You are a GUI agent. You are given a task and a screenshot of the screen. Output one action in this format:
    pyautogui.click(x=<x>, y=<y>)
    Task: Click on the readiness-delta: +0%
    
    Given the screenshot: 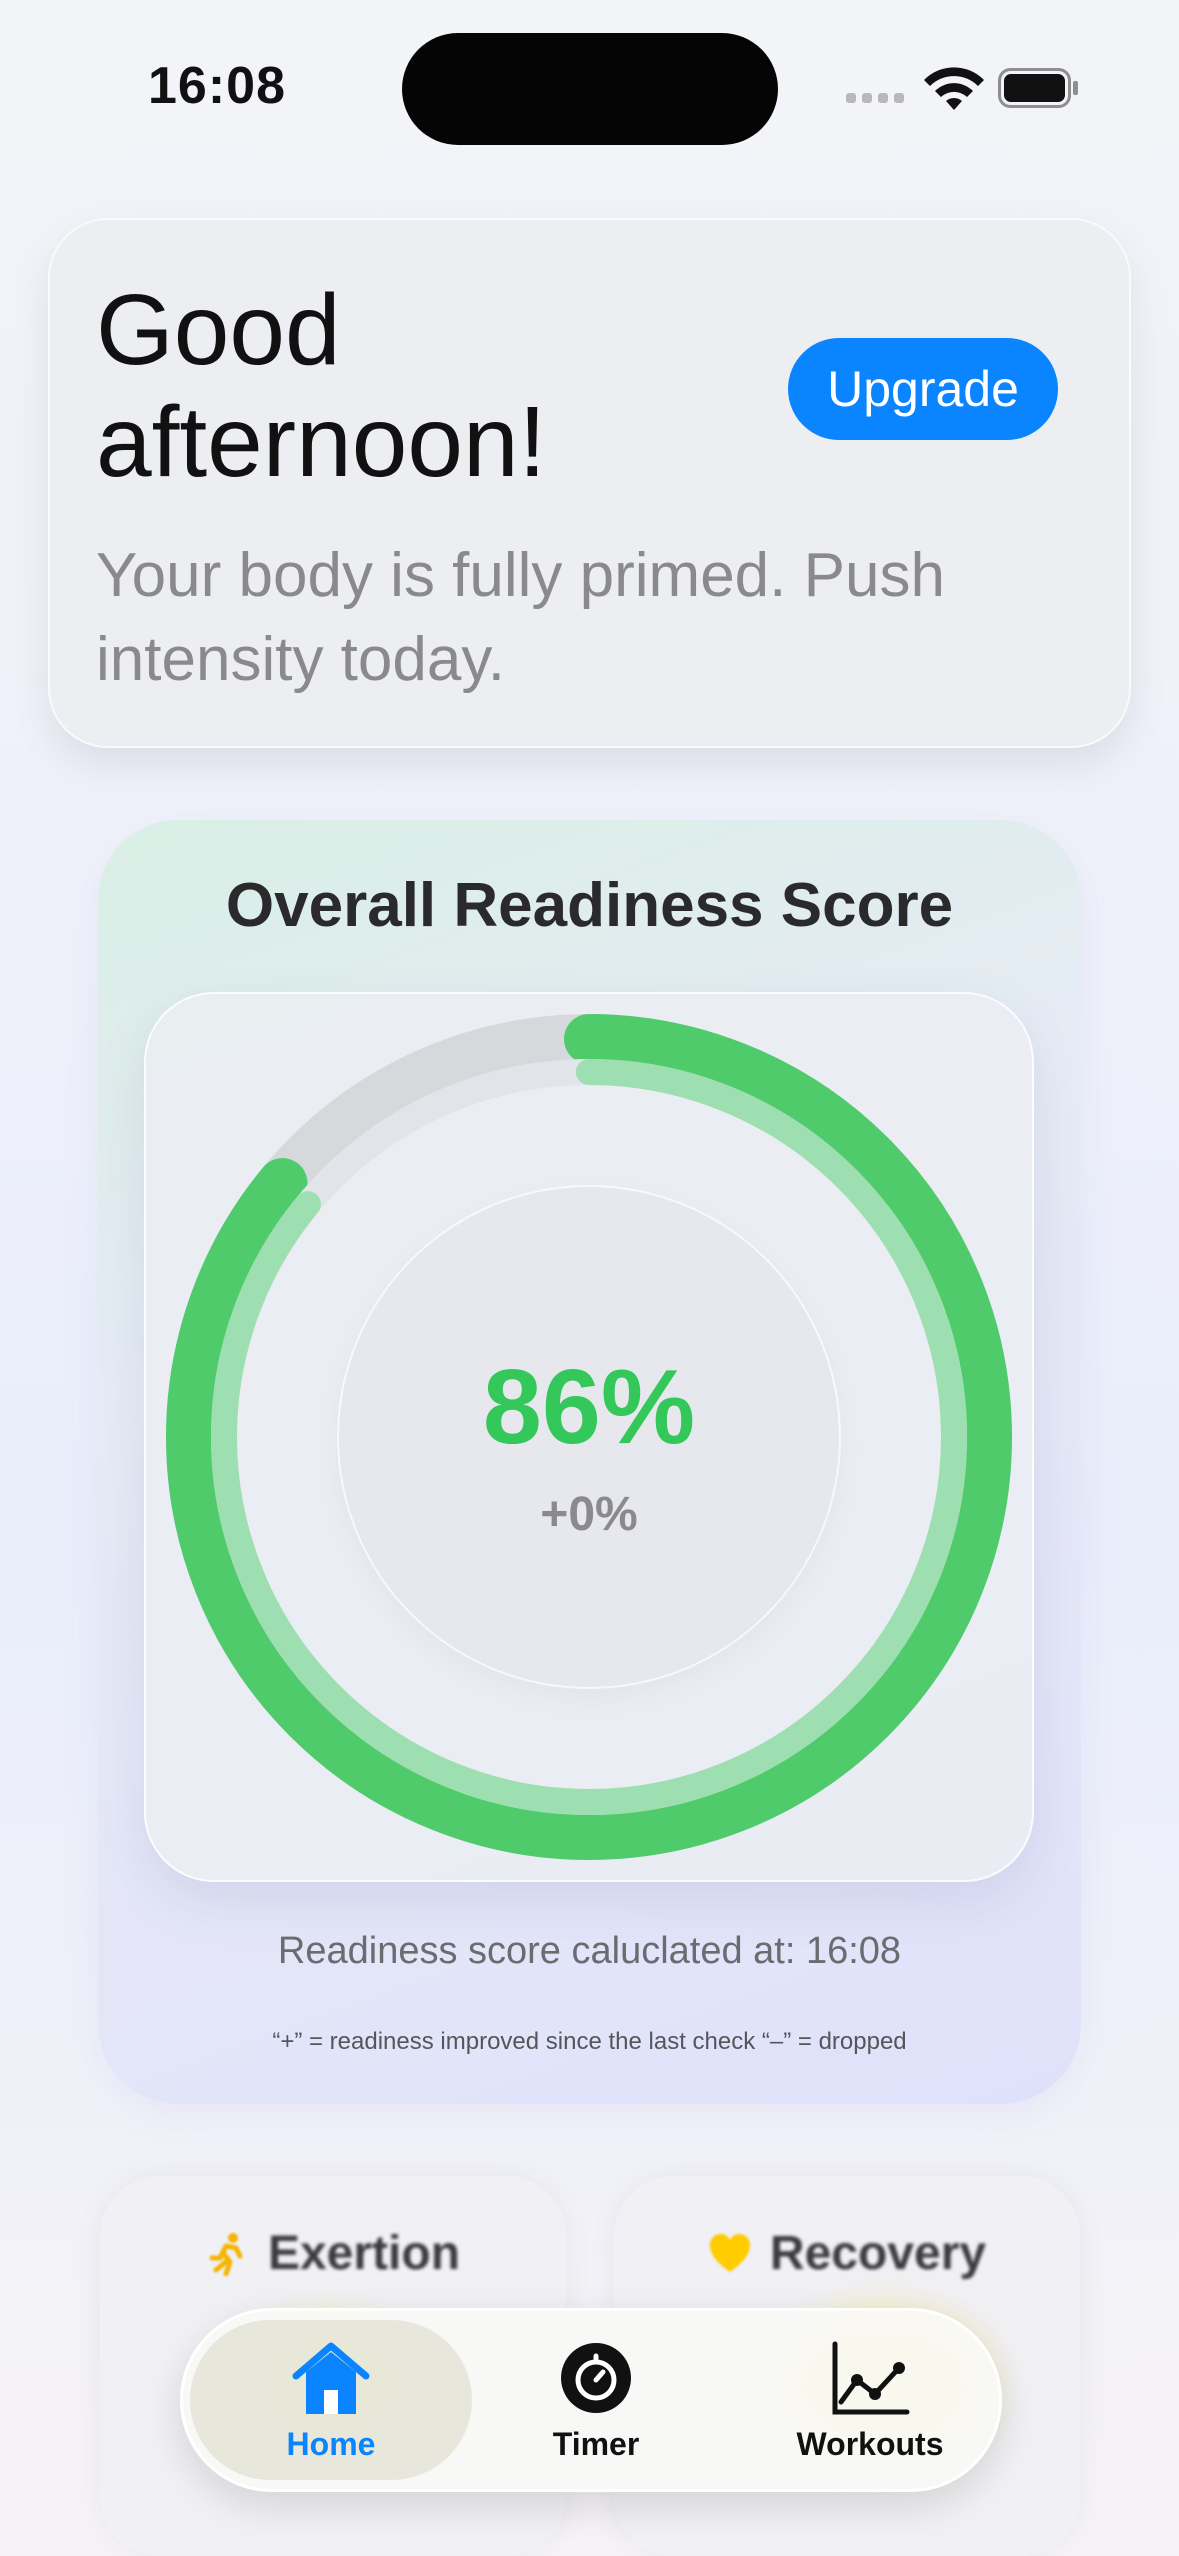 What is the action you would take?
    pyautogui.click(x=589, y=1514)
    